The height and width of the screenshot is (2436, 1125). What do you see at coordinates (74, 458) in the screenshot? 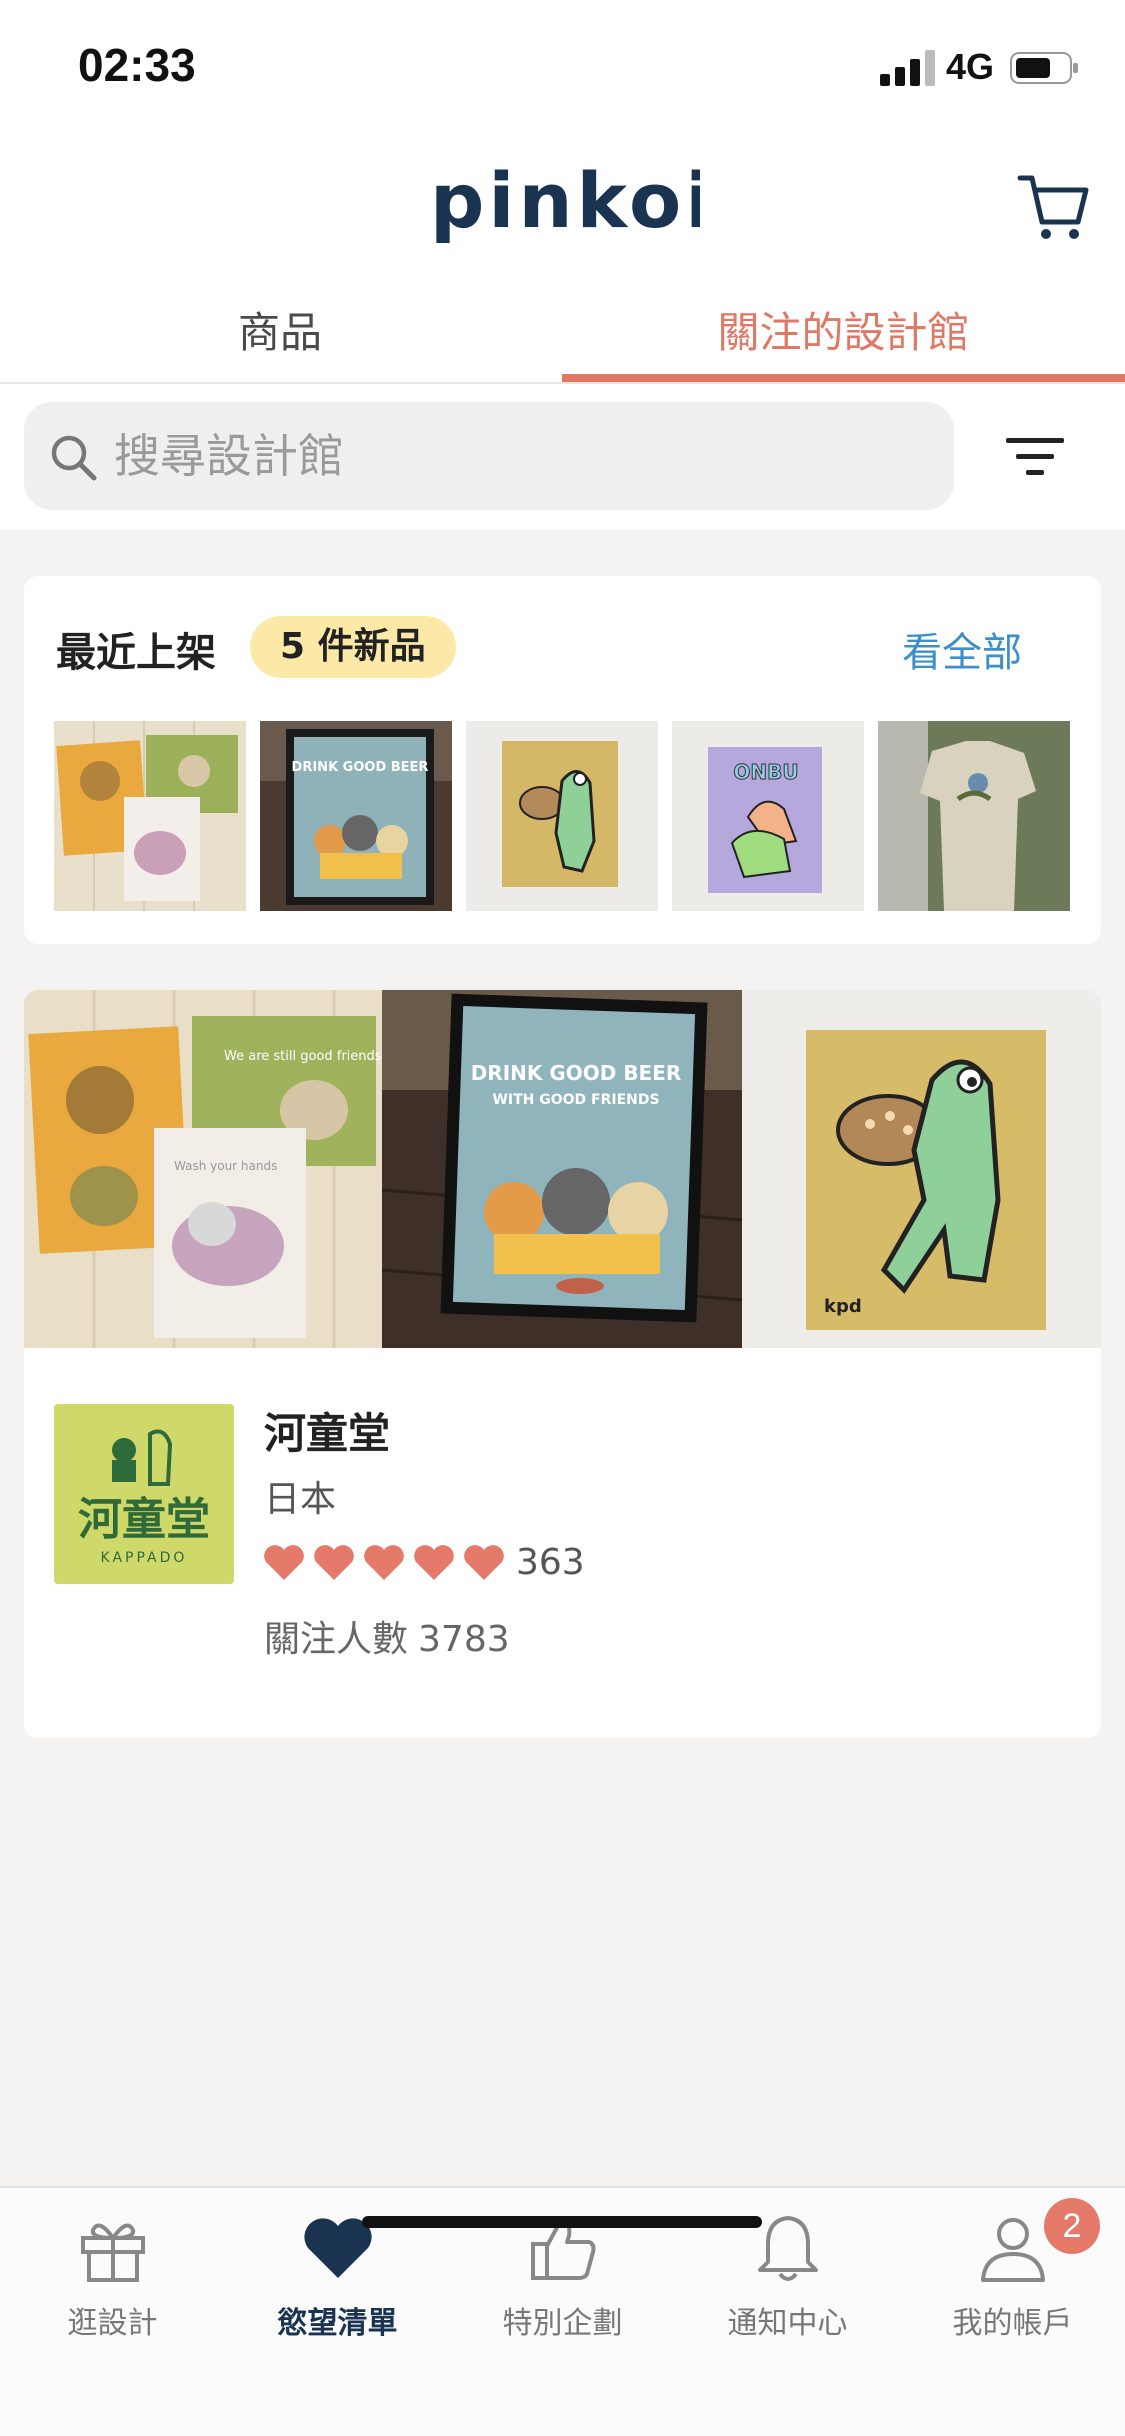
I see `search-icon` at bounding box center [74, 458].